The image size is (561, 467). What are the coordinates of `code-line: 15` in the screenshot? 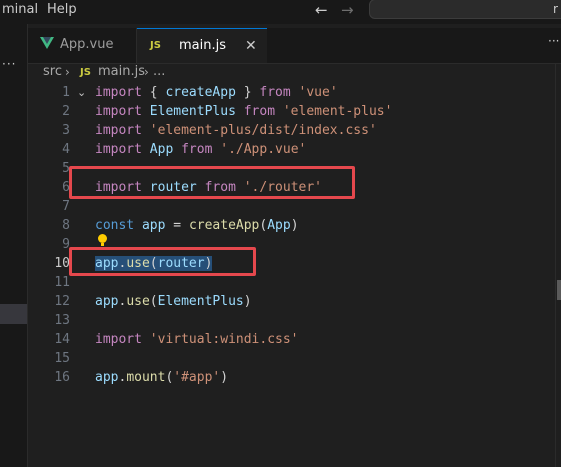 It's located at (294, 358).